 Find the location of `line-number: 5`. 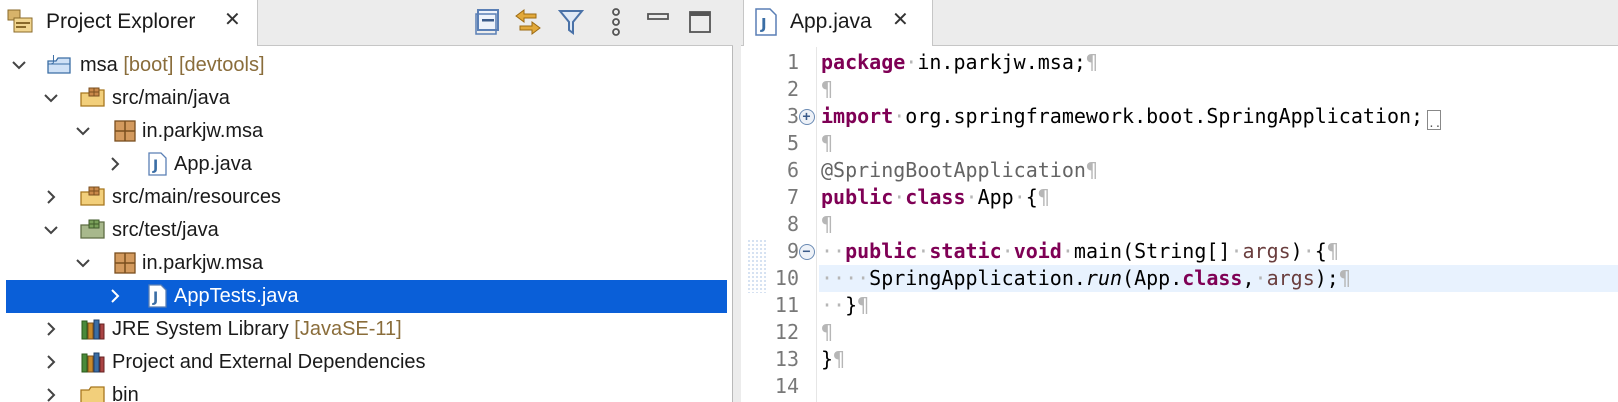

line-number: 5 is located at coordinates (792, 143).